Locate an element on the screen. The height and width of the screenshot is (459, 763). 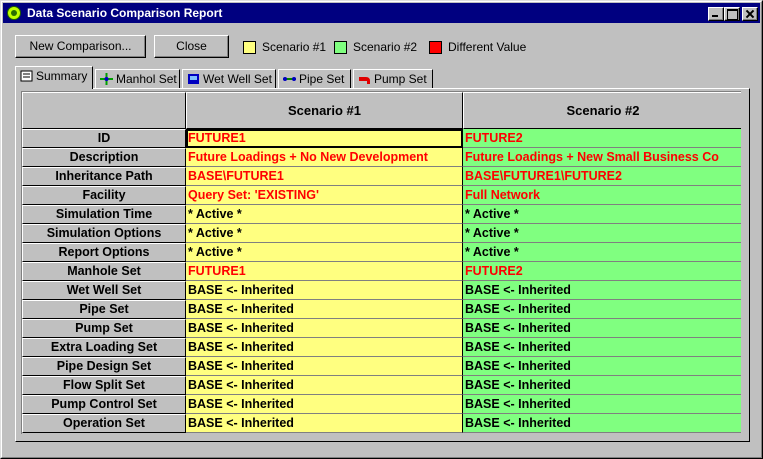
row-header: Description is located at coordinates (104, 157).